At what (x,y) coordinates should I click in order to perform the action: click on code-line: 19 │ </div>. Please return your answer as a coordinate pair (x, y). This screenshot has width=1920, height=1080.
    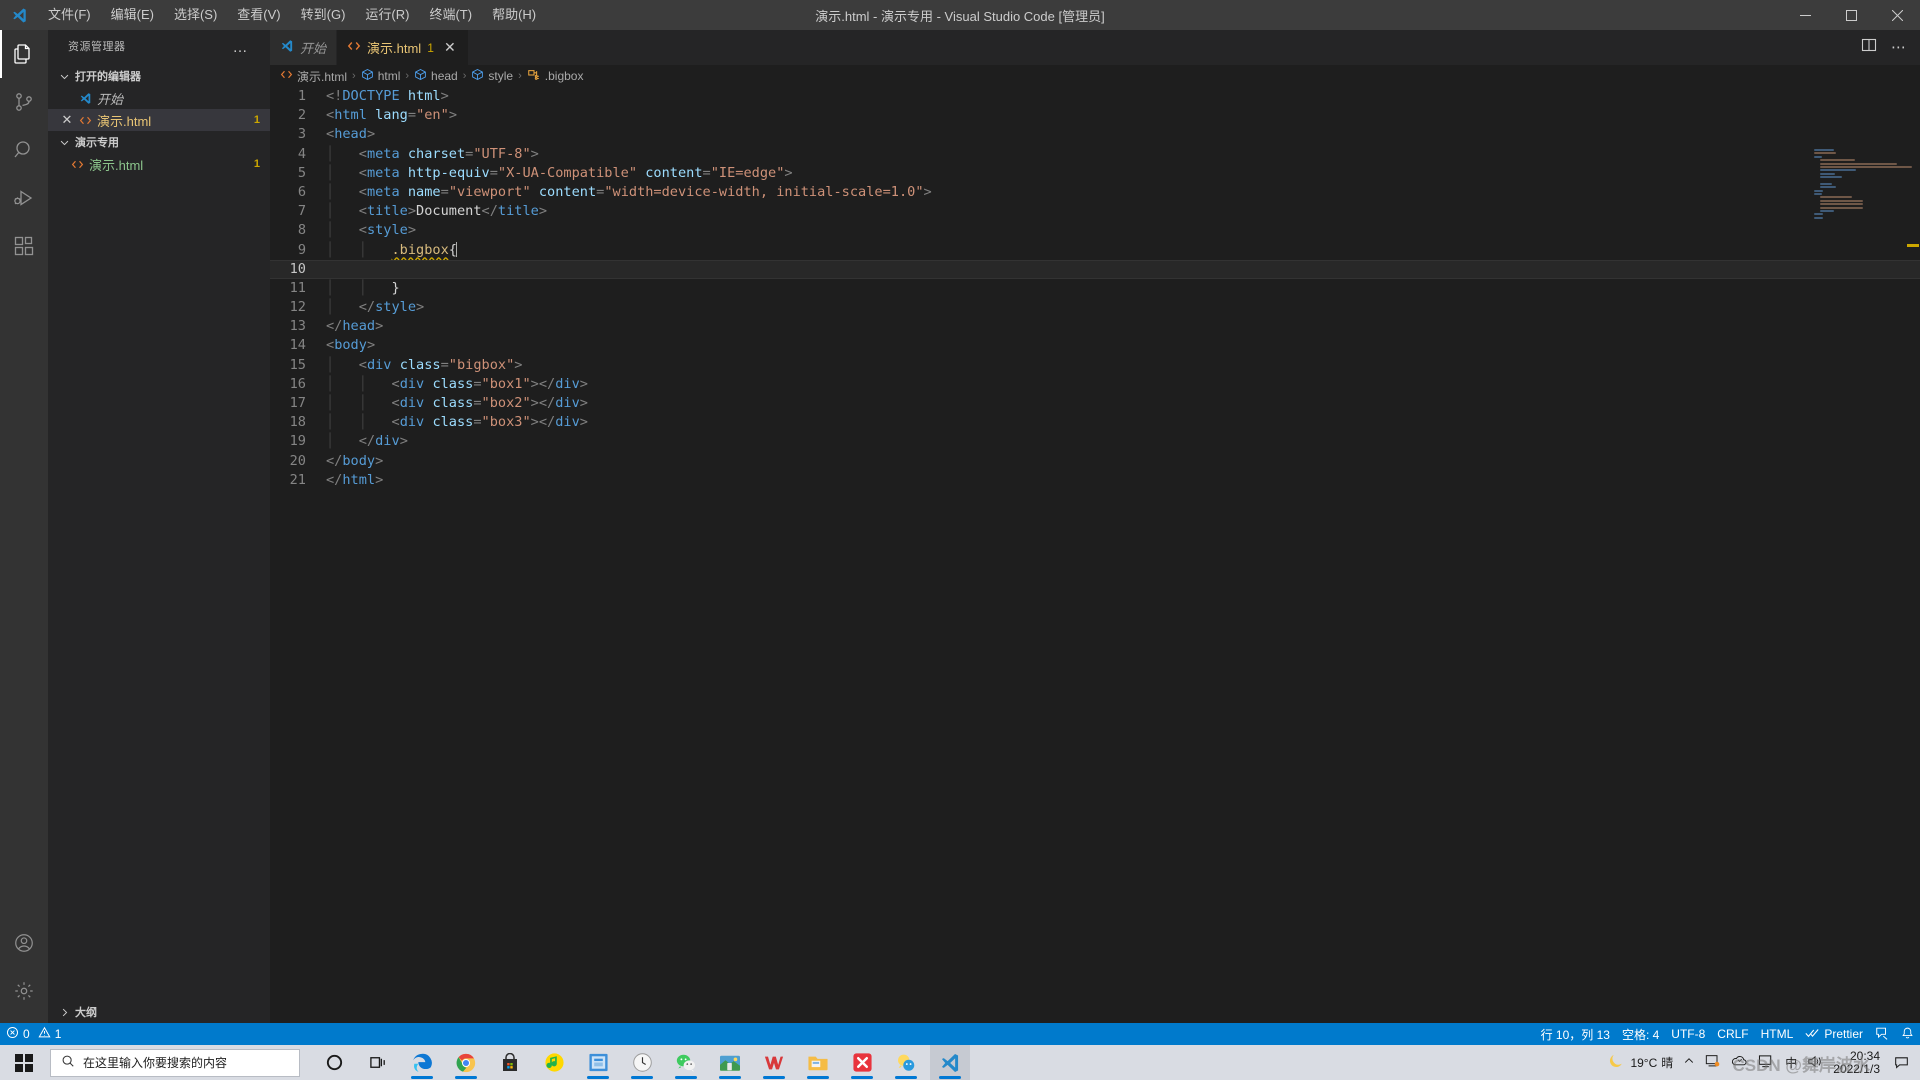
    Looking at the image, I should click on (1095, 441).